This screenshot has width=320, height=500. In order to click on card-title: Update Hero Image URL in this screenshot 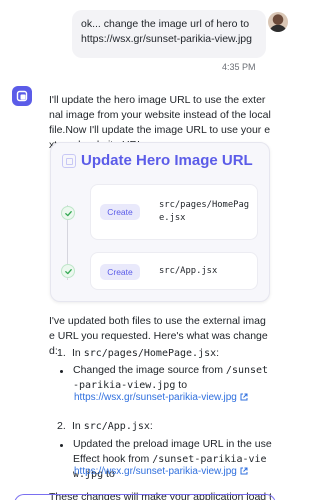, I will do `click(167, 160)`.